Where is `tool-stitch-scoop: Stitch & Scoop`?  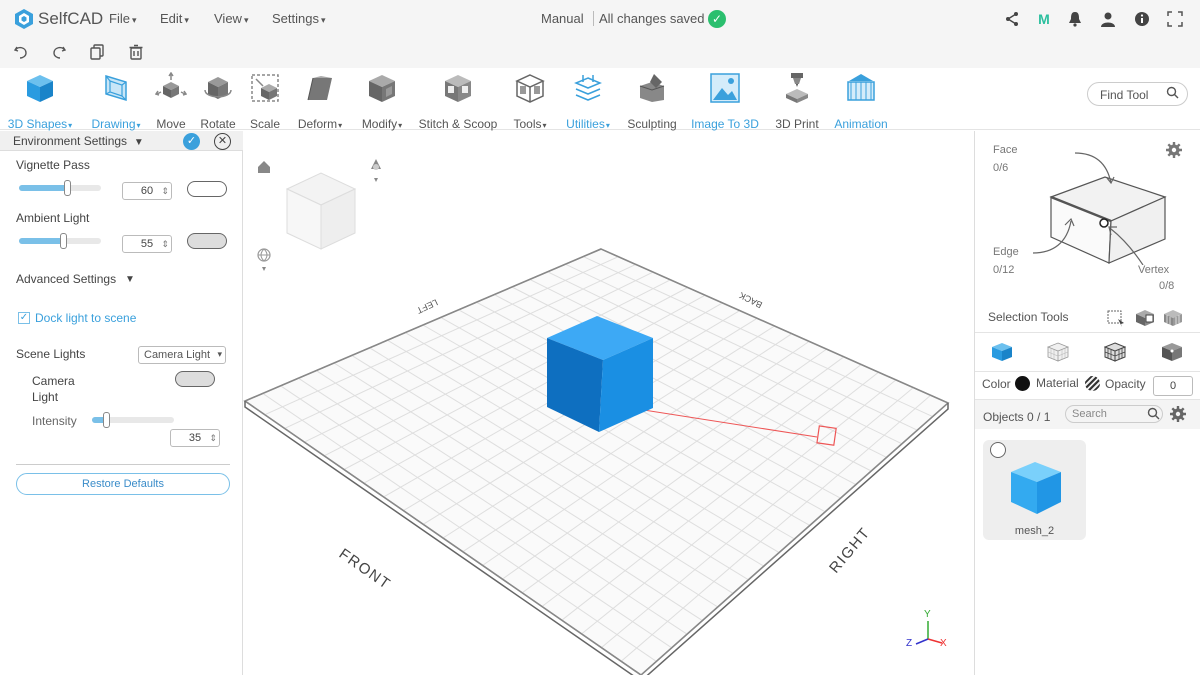 tool-stitch-scoop: Stitch & Scoop is located at coordinates (458, 101).